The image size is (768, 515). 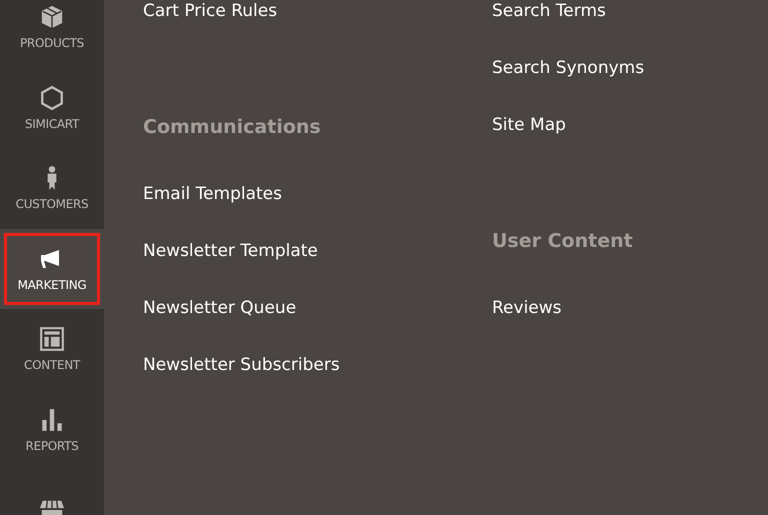 I want to click on menu-link: Newsletter Template, so click(x=317, y=251).